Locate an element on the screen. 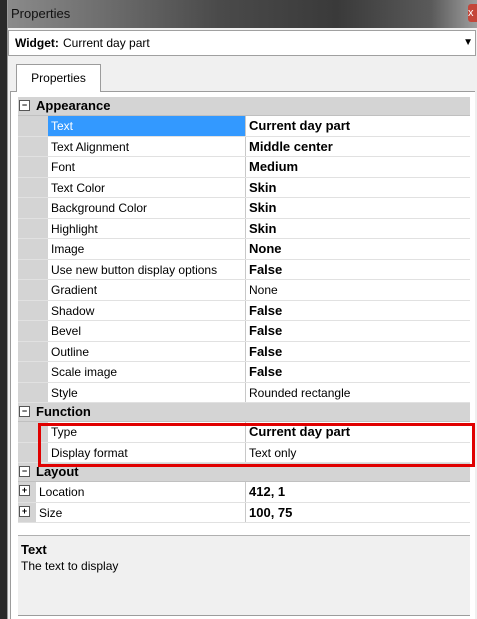 The width and height of the screenshot is (477, 619). description-pane: Text The text to display is located at coordinates (244, 575).